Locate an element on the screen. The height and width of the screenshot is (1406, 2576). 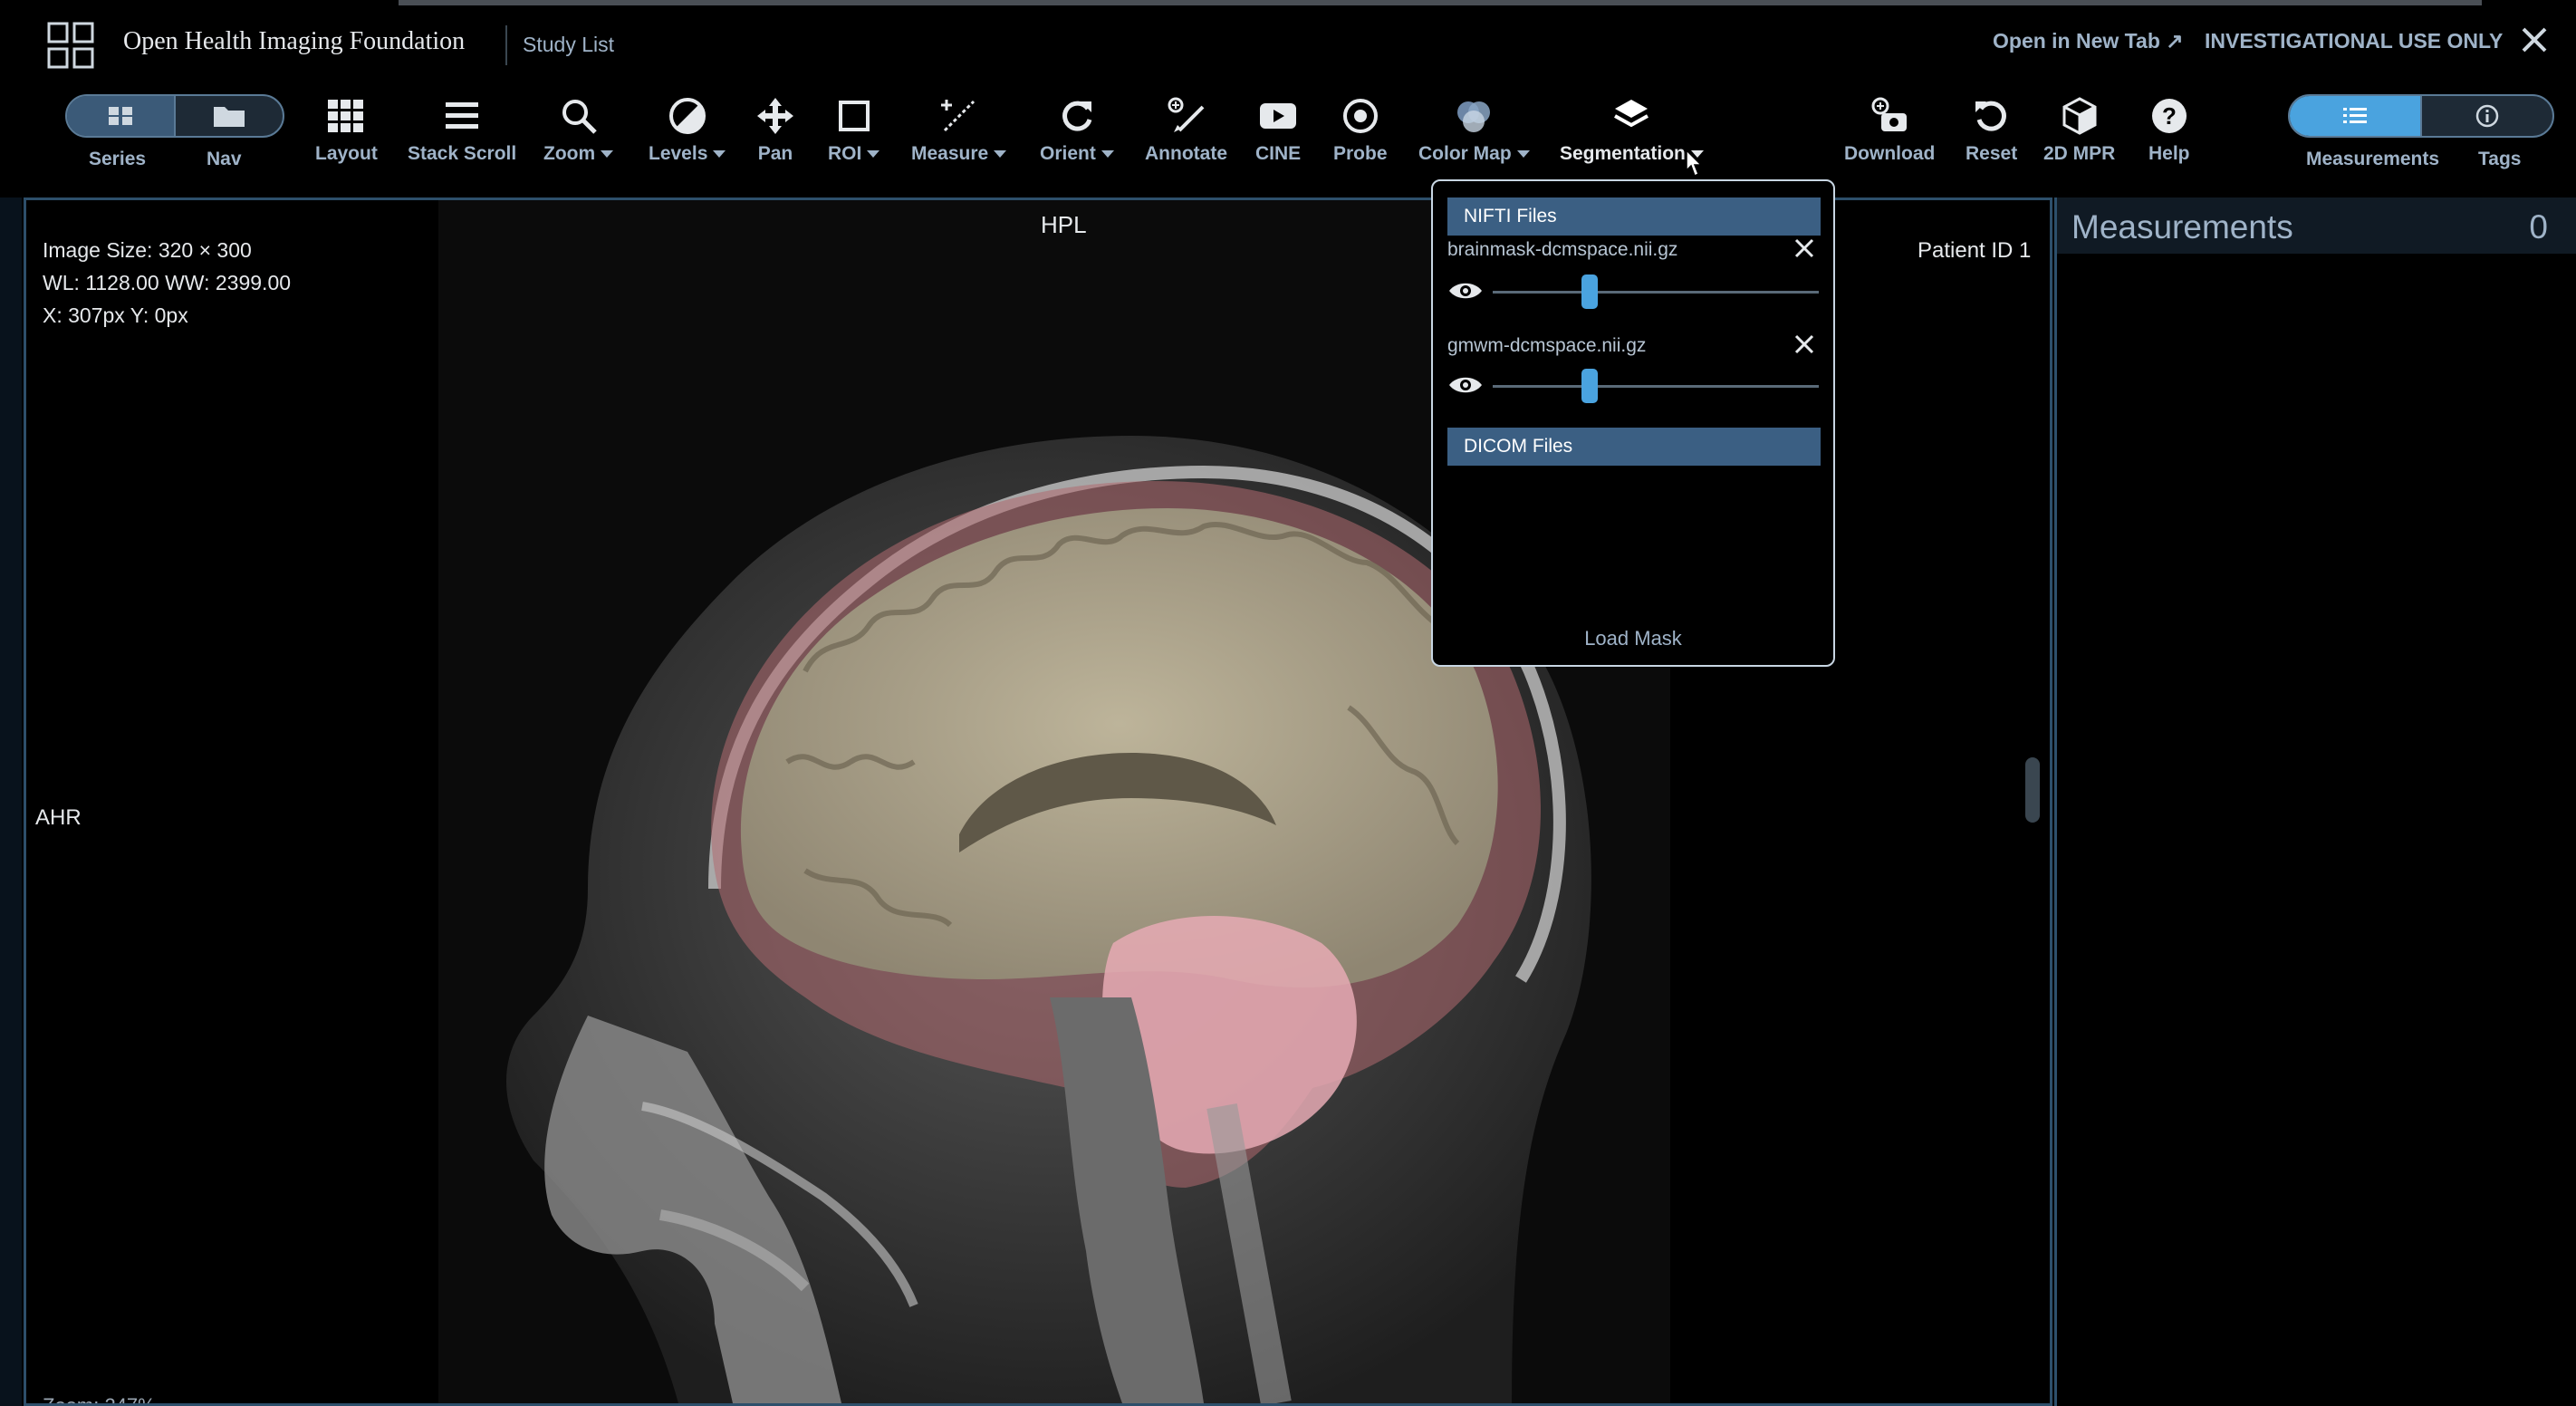
square-icon is located at coordinates (854, 116).